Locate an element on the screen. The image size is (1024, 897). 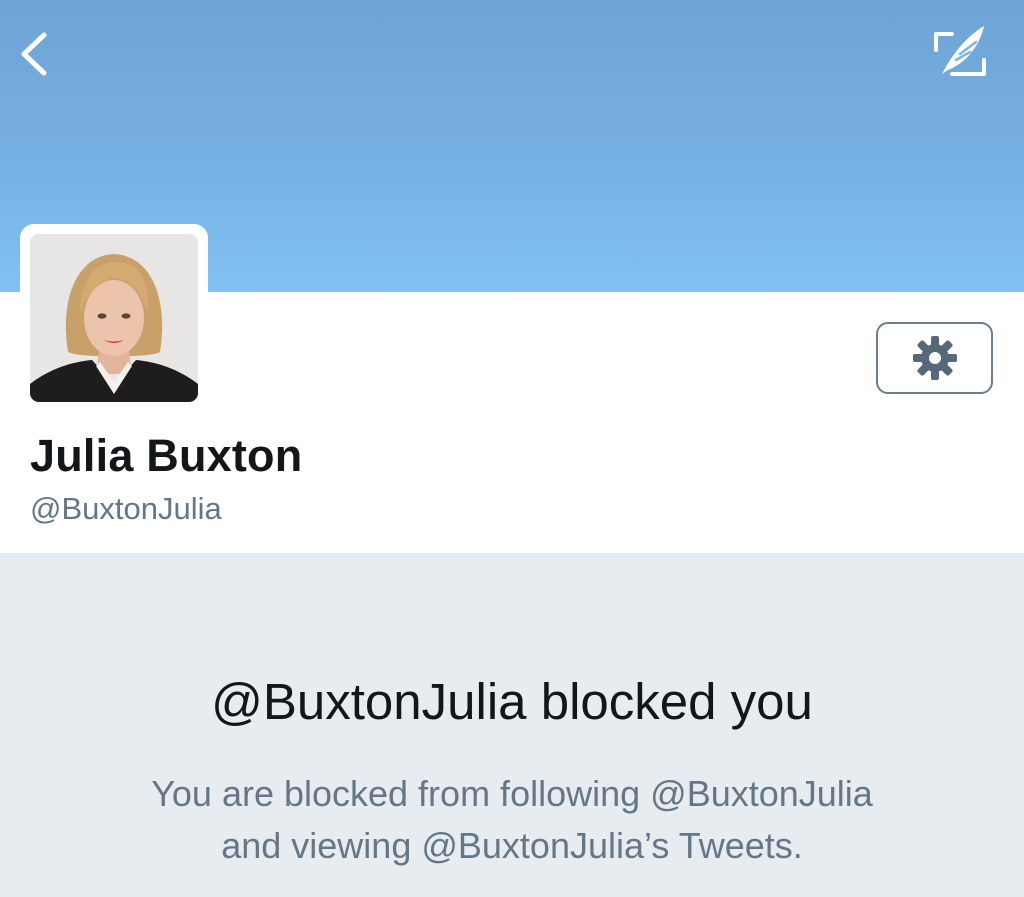
compose-quill-icon is located at coordinates (960, 51).